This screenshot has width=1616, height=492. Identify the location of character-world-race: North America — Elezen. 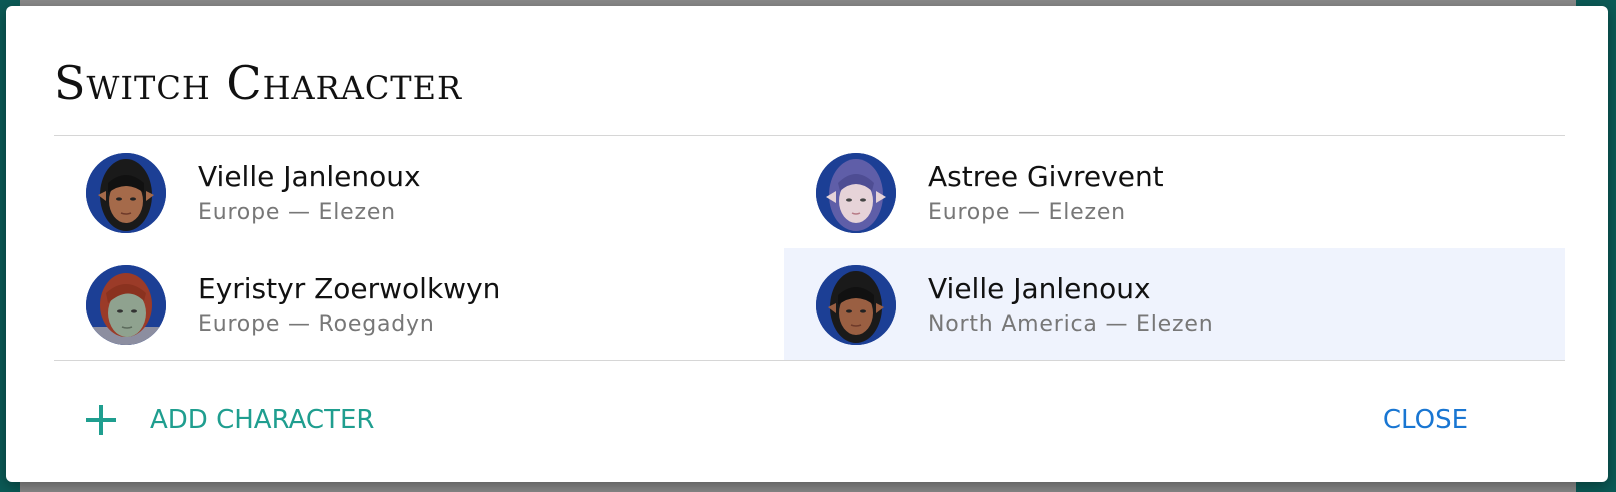
(1071, 324).